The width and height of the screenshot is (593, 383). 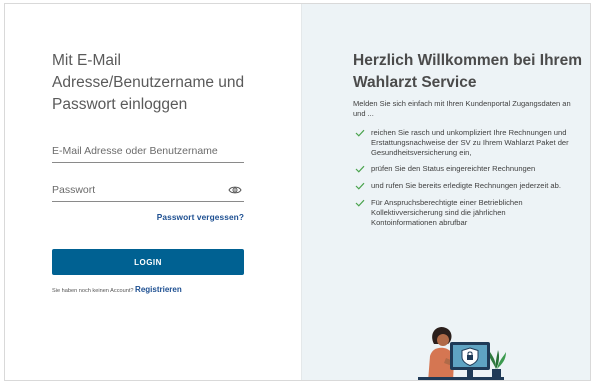 I want to click on forgot-password-link: Passwort vergessen?, so click(x=148, y=217).